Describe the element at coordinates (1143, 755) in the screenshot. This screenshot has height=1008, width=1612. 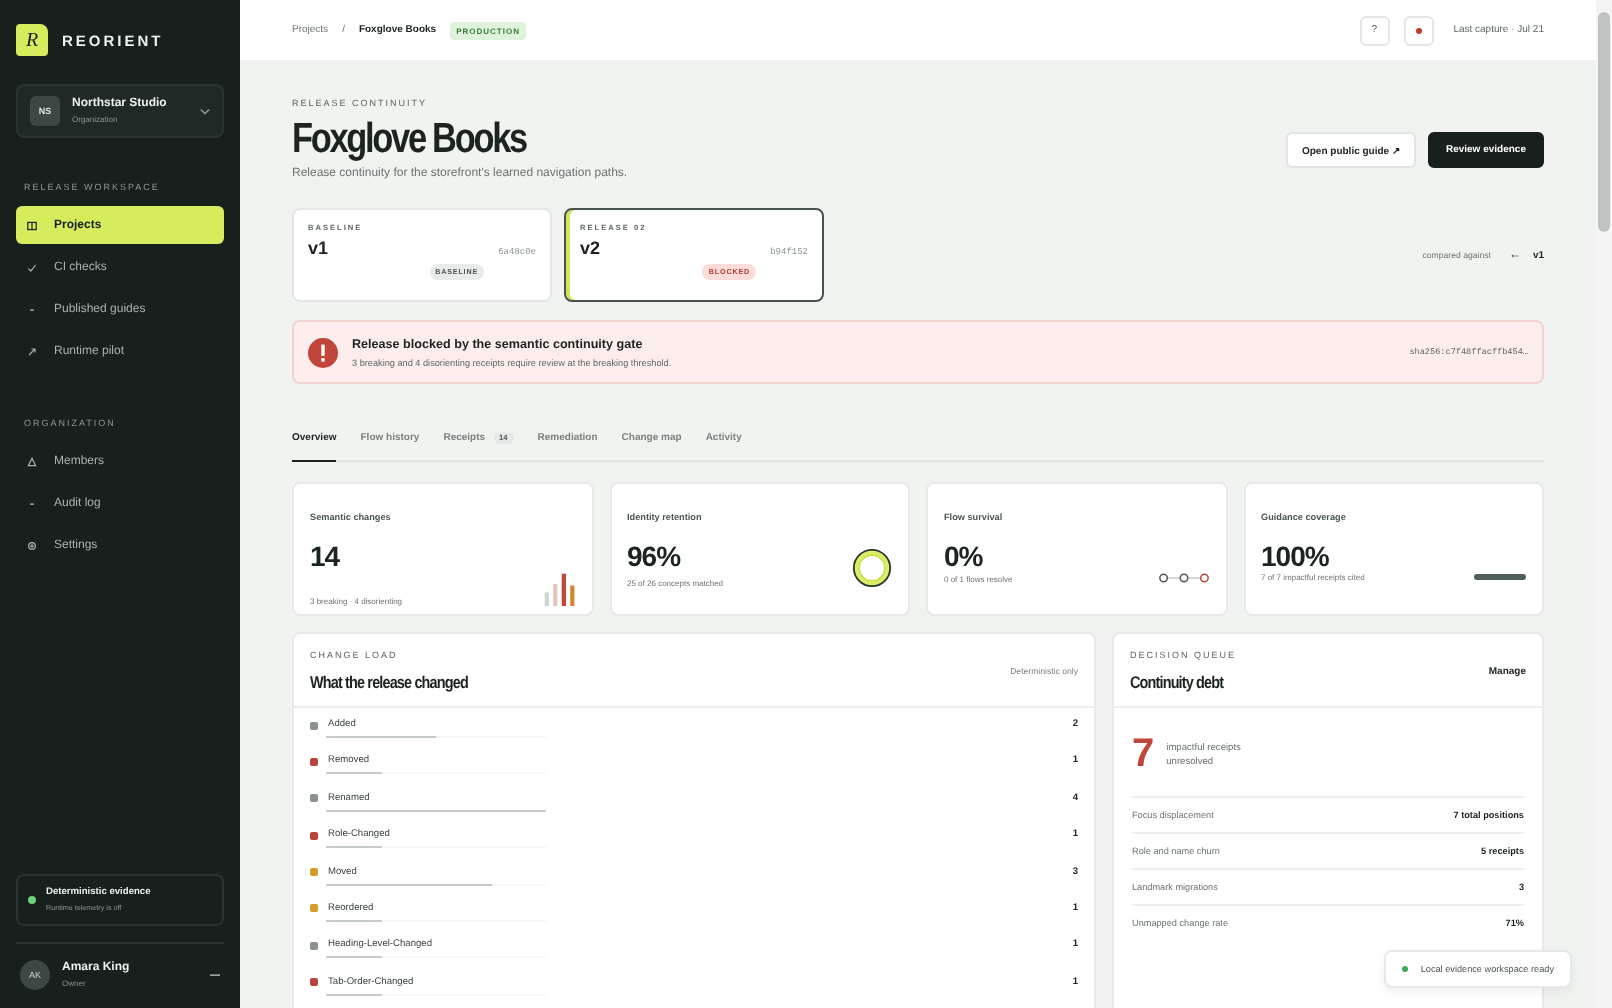
I see `unresolved-count: 7` at that location.